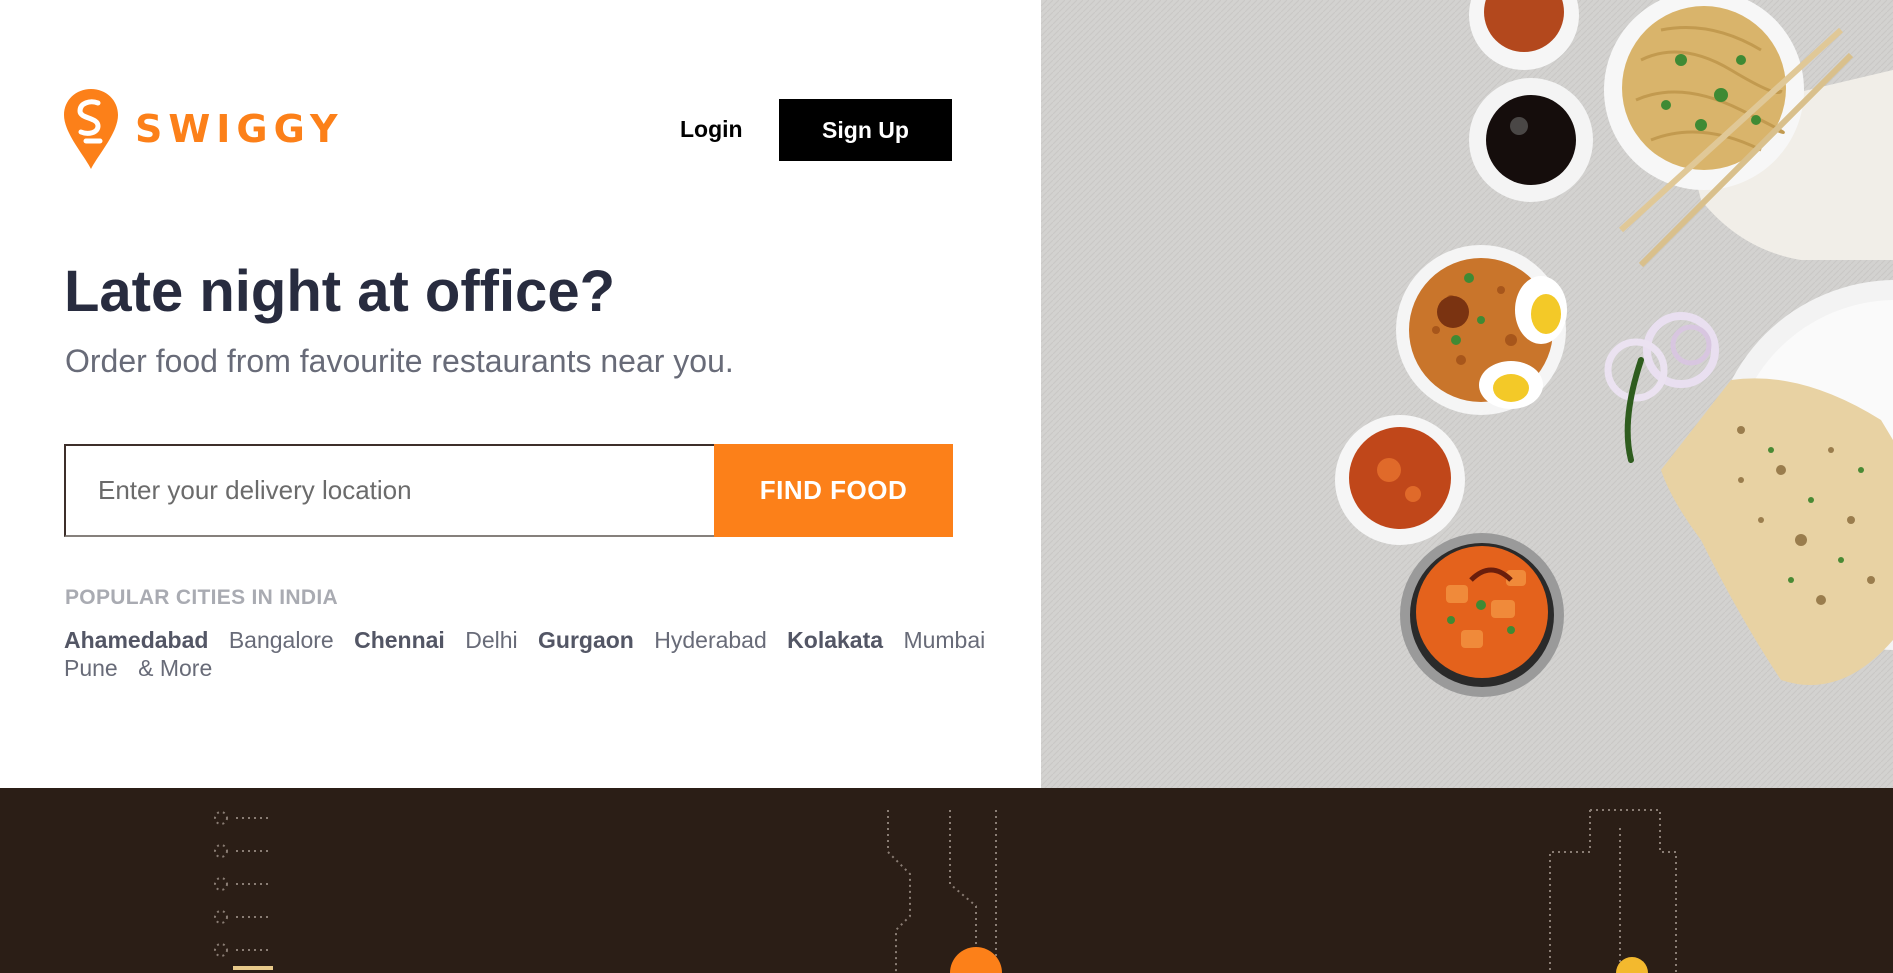 Image resolution: width=1893 pixels, height=973 pixels. What do you see at coordinates (491, 640) in the screenshot?
I see `city-link-delhi: Delhi` at bounding box center [491, 640].